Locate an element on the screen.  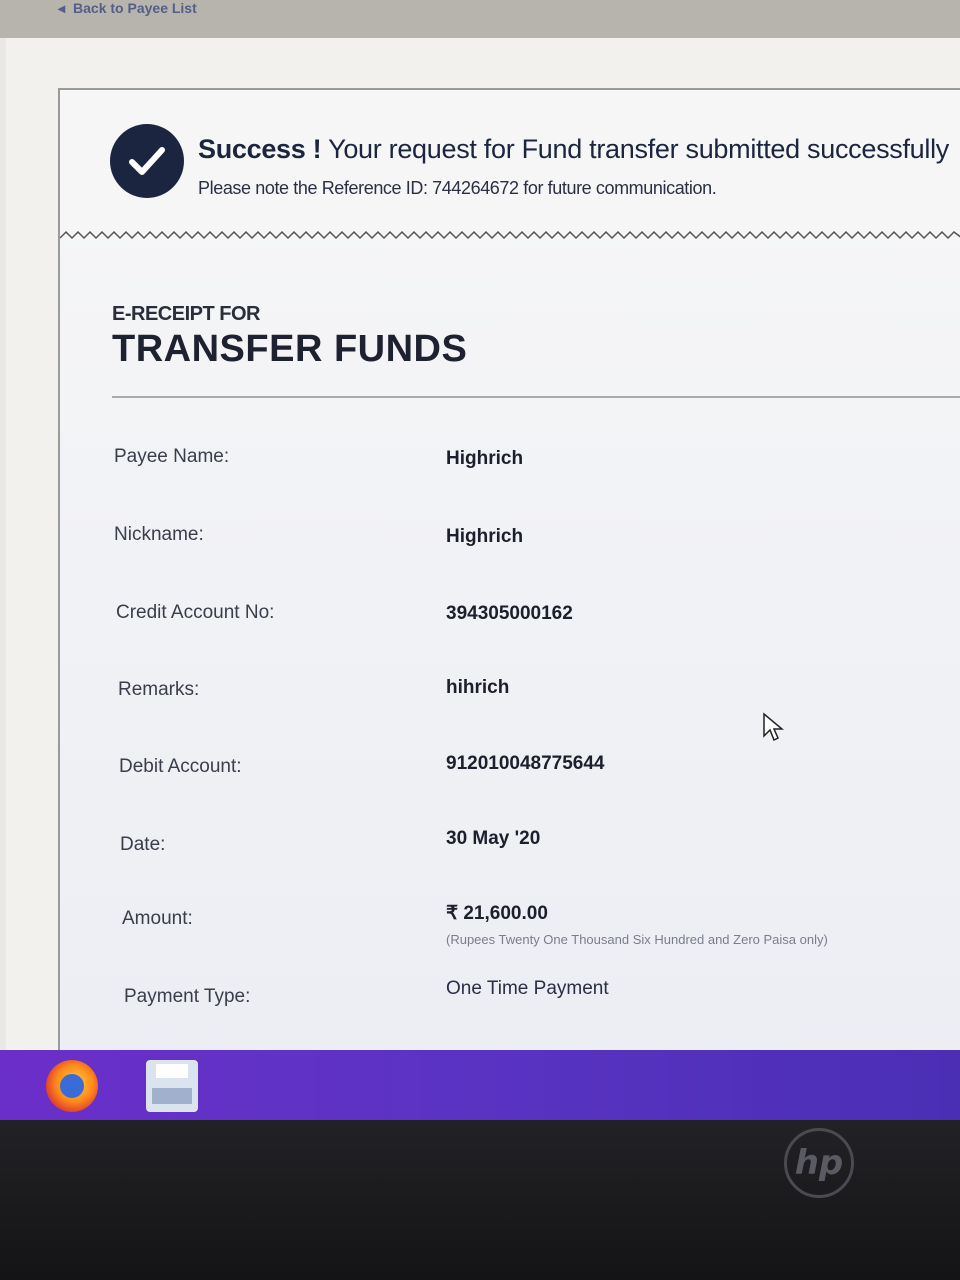
payee-name-value: Highrich is located at coordinates (485, 458).